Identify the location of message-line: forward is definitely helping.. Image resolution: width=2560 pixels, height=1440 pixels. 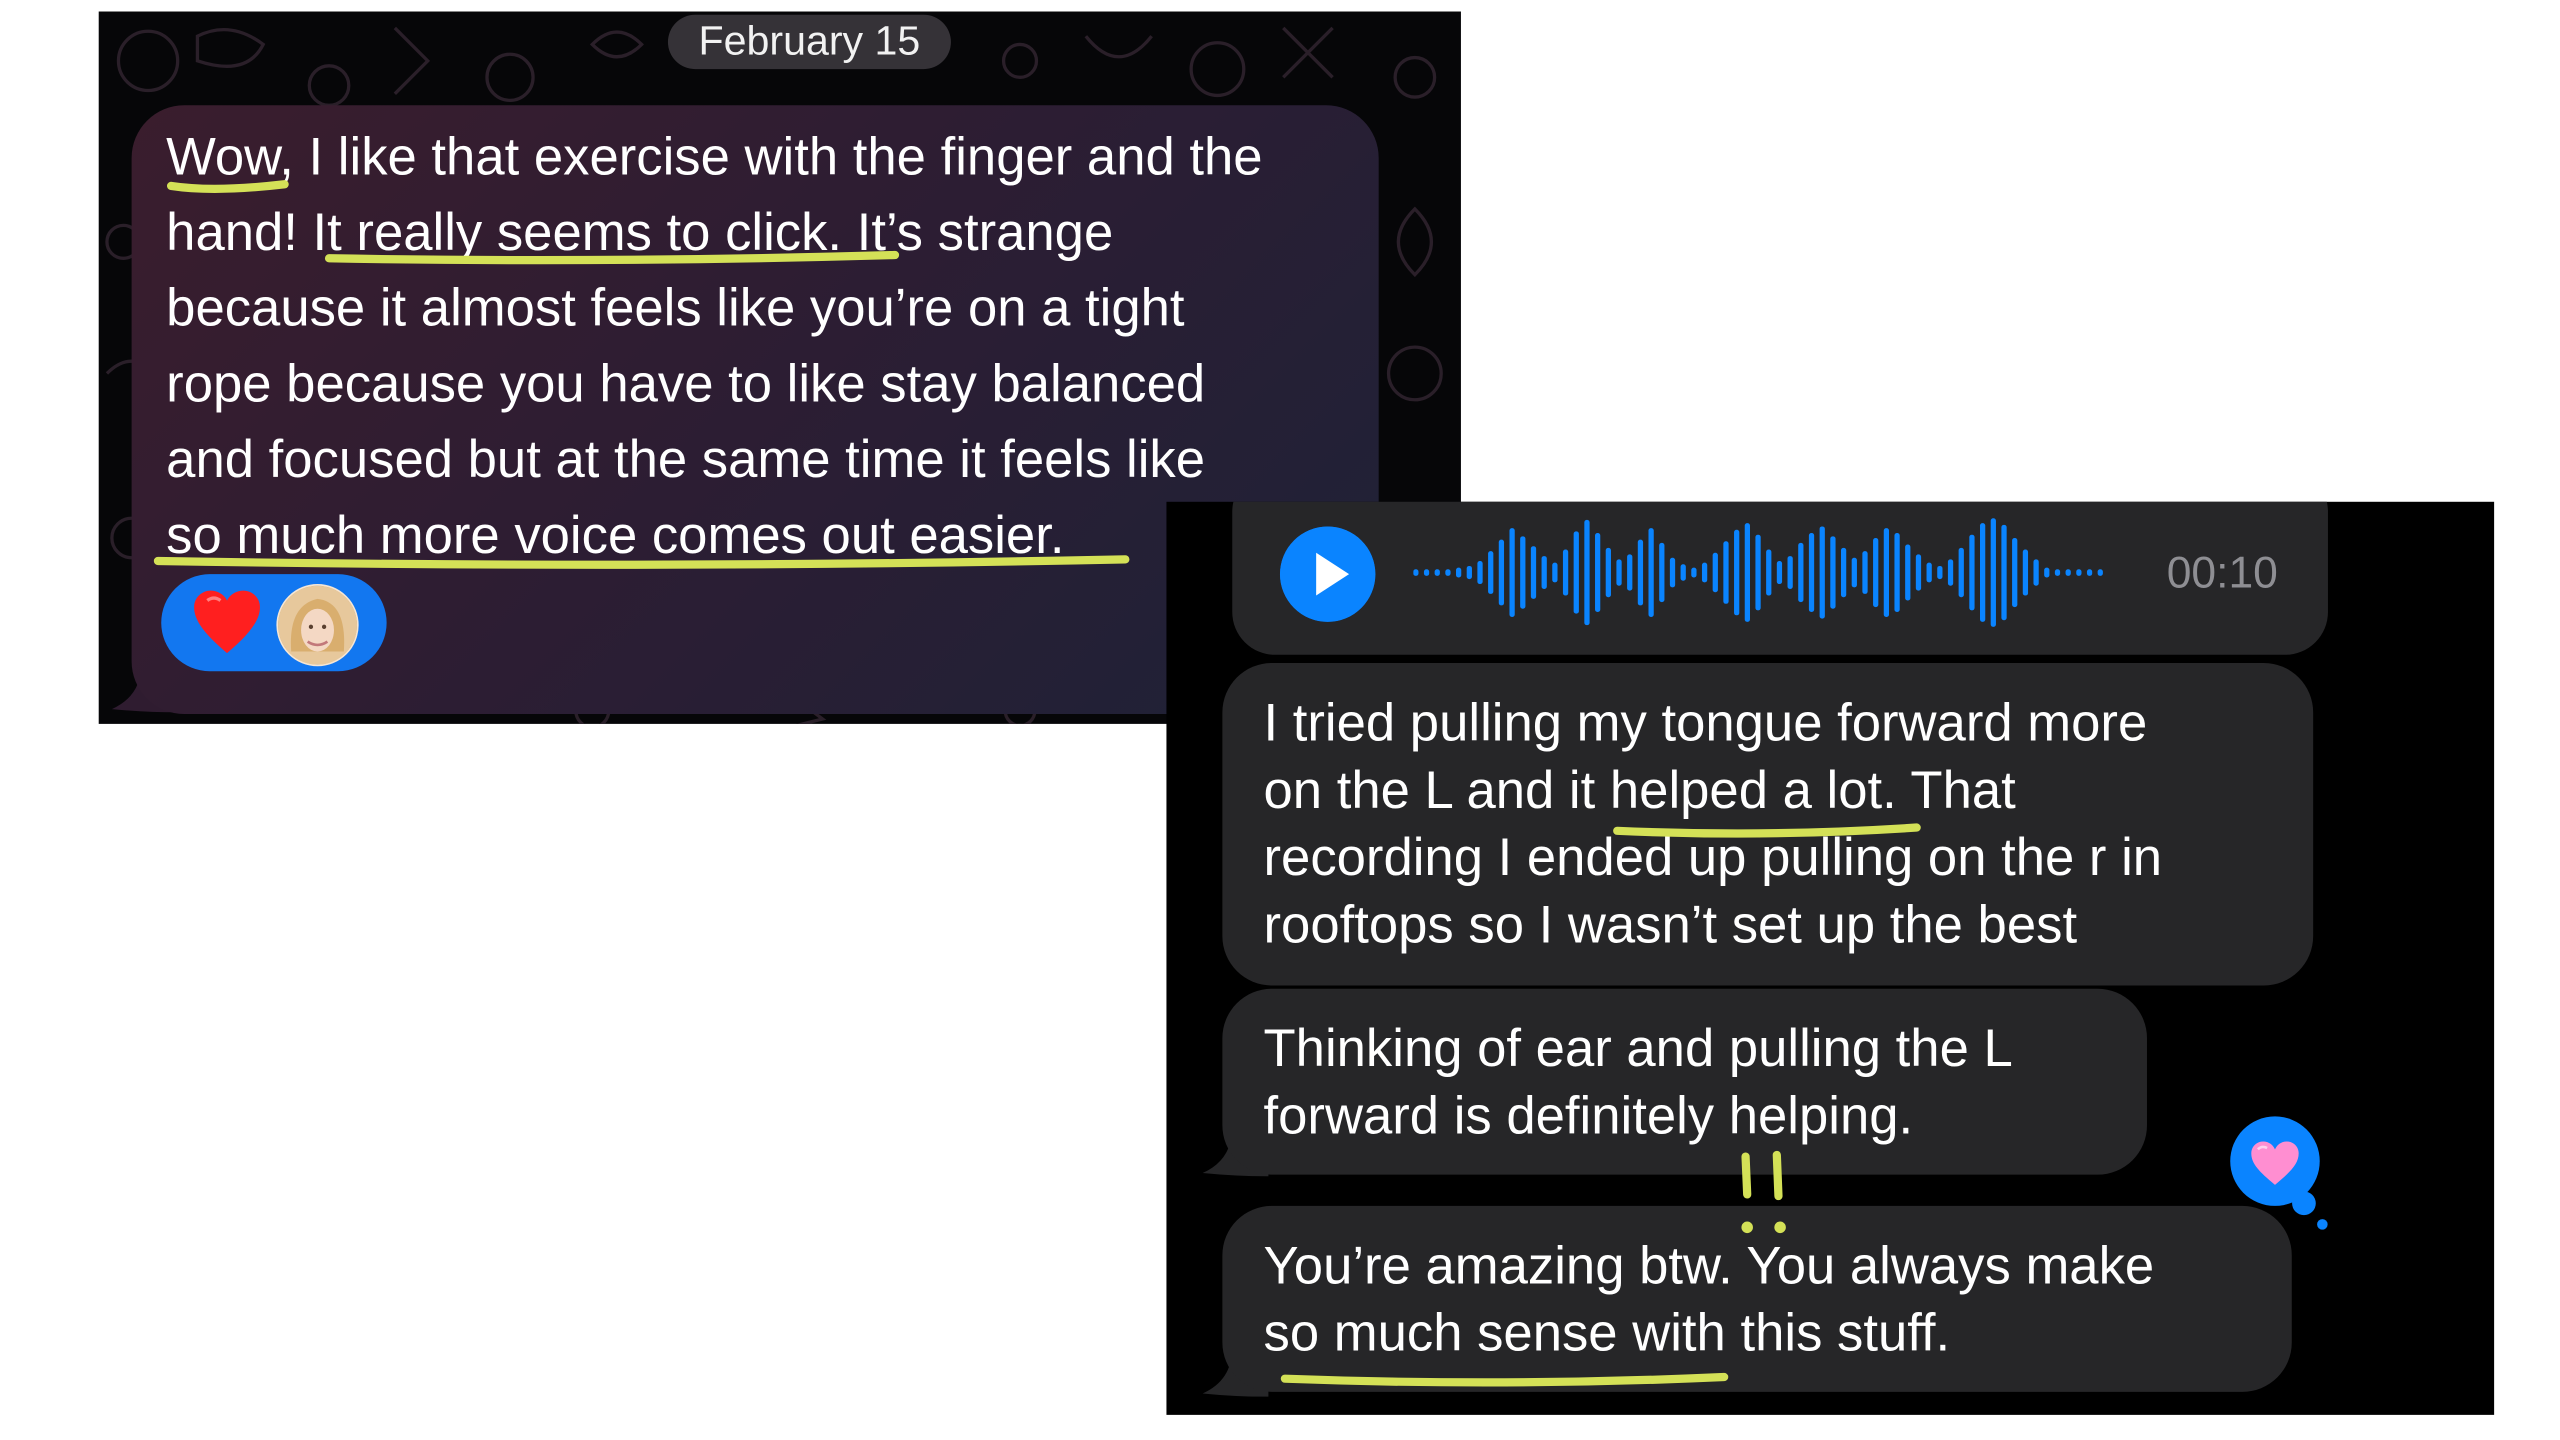
(1588, 1115).